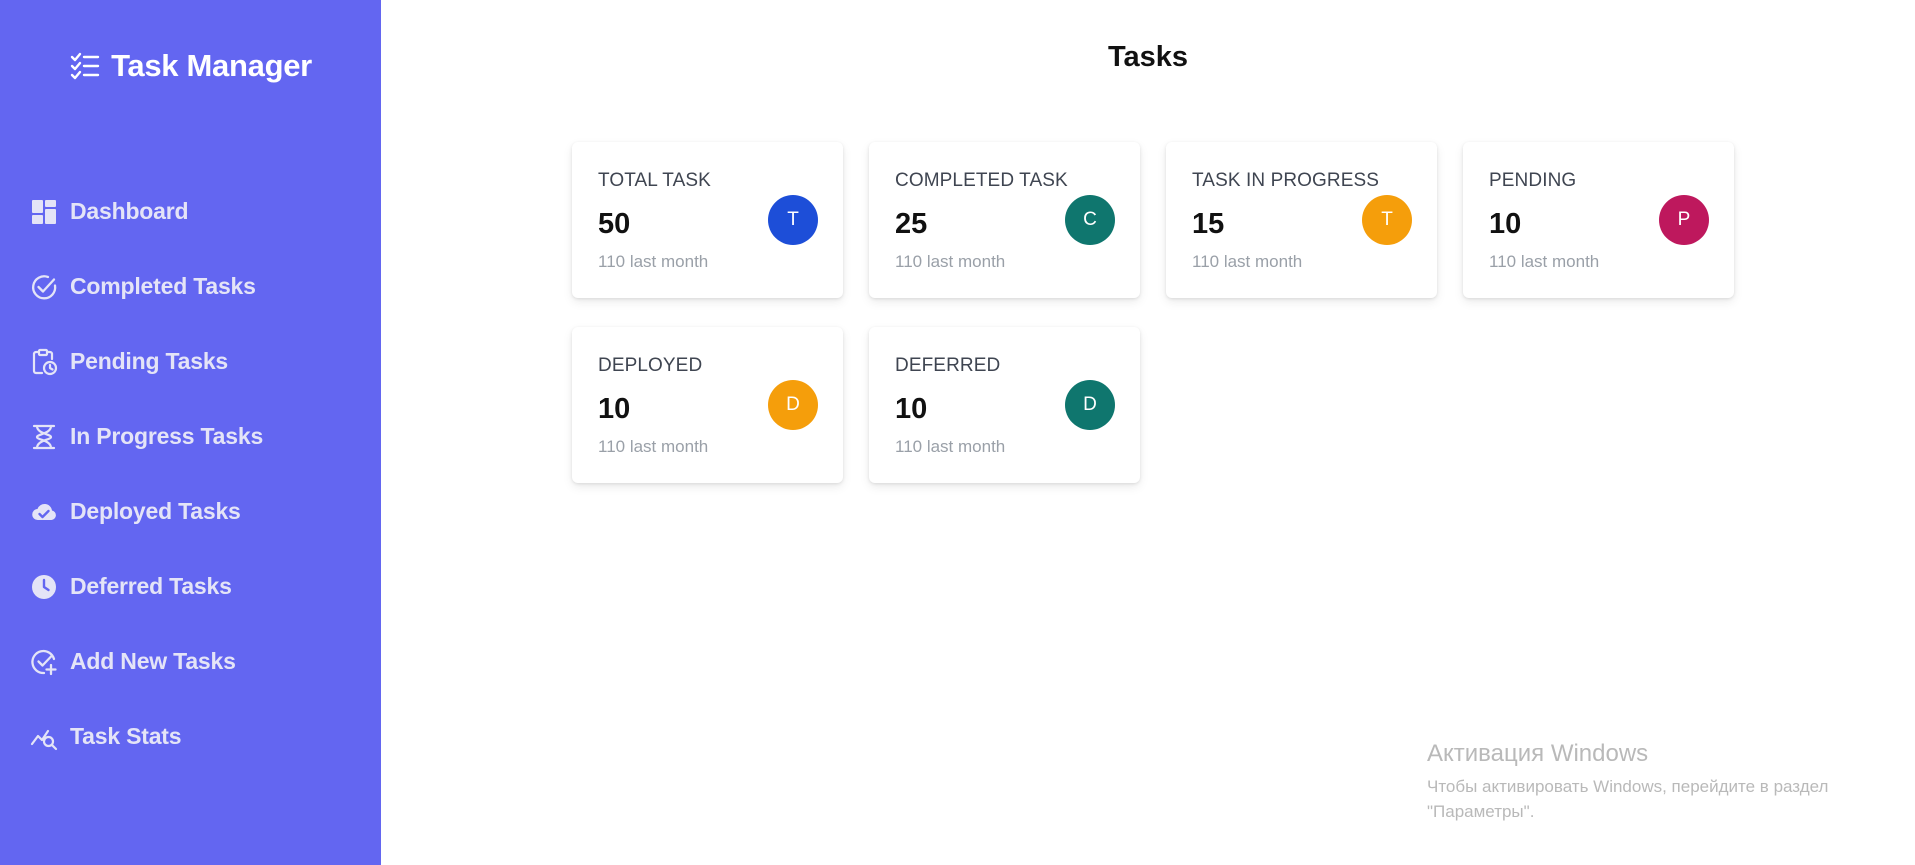 The width and height of the screenshot is (1915, 865). I want to click on sidebar-item-deferred-tasks: Deferred Tasks, so click(146, 586).